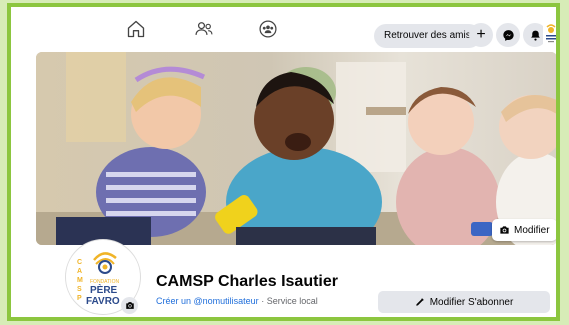 This screenshot has height=325, width=569. I want to click on page-title: CAMSP Charles Isautier, so click(247, 281).